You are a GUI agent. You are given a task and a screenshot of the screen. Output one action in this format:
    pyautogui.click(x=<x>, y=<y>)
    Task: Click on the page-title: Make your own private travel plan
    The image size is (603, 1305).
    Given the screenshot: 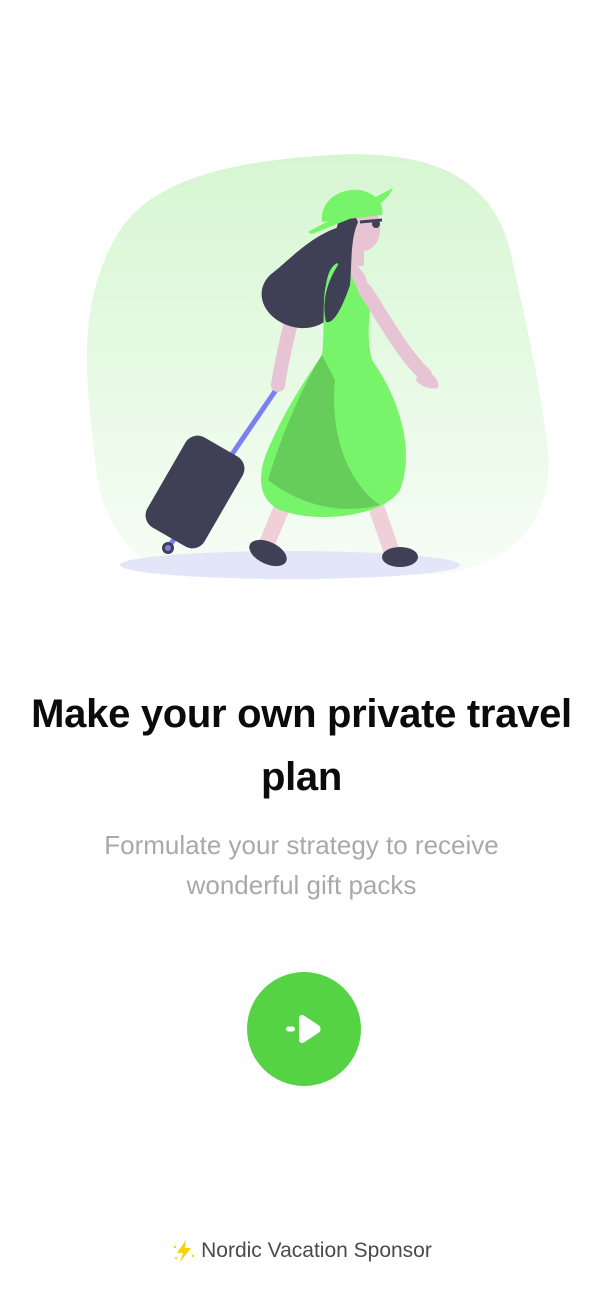 What is the action you would take?
    pyautogui.click(x=301, y=745)
    